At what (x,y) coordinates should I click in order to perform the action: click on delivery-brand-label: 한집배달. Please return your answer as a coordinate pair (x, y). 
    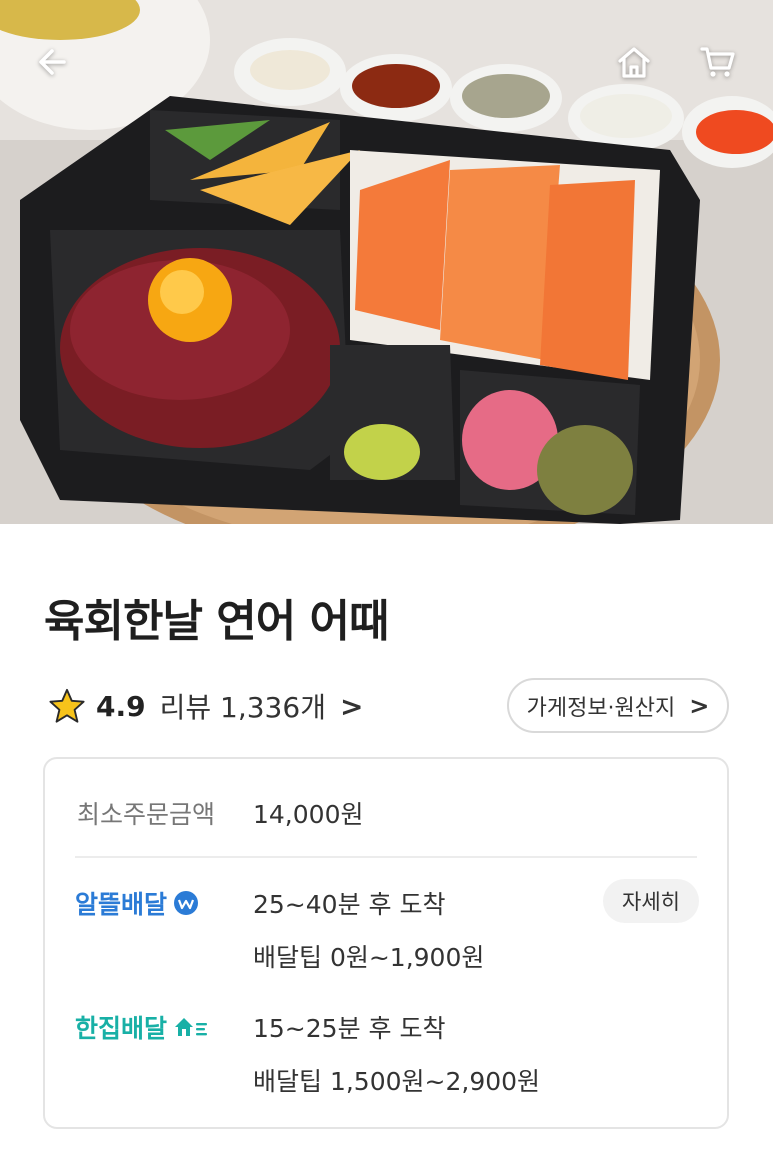
    Looking at the image, I should click on (121, 1028).